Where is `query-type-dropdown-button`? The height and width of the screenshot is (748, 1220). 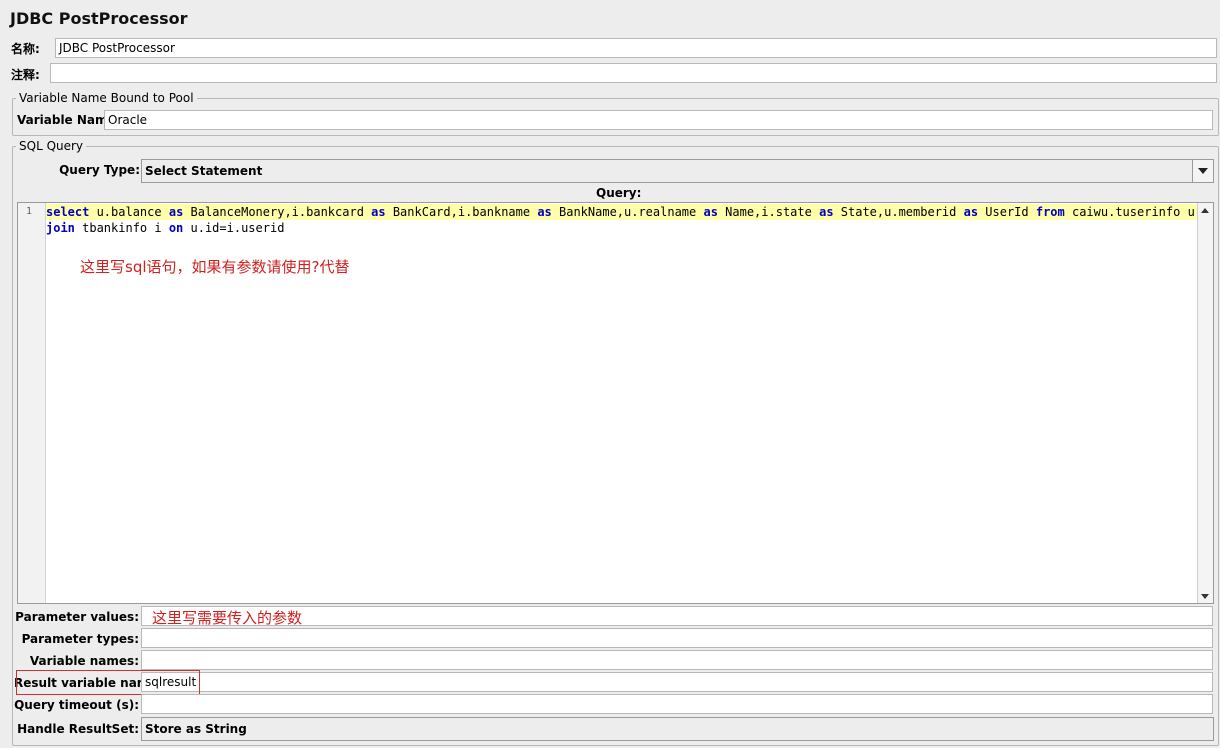 query-type-dropdown-button is located at coordinates (1202, 171).